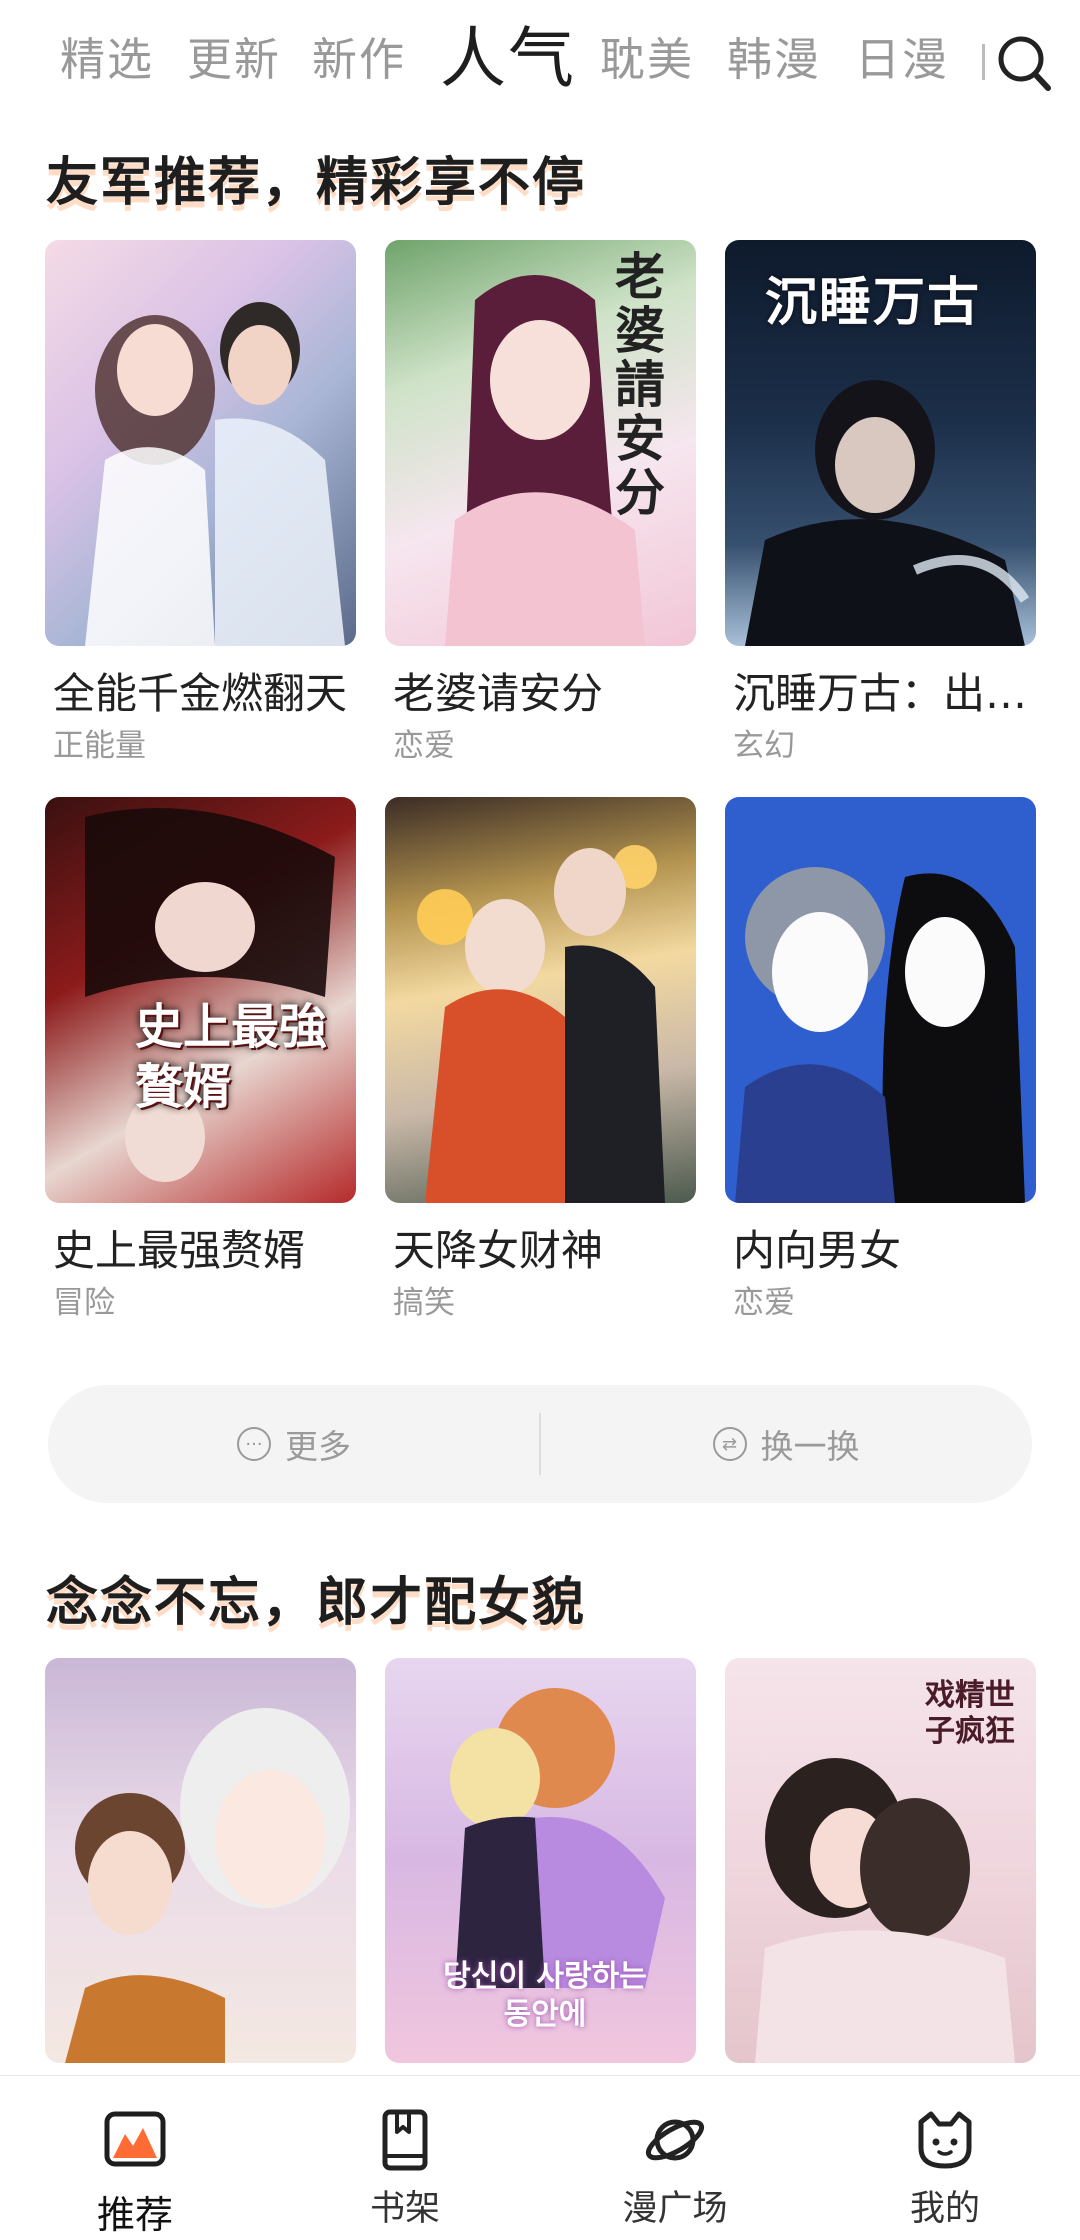 This screenshot has height=2240, width=1080. What do you see at coordinates (764, 746) in the screenshot?
I see `comic-genre-tag: 玄幻` at bounding box center [764, 746].